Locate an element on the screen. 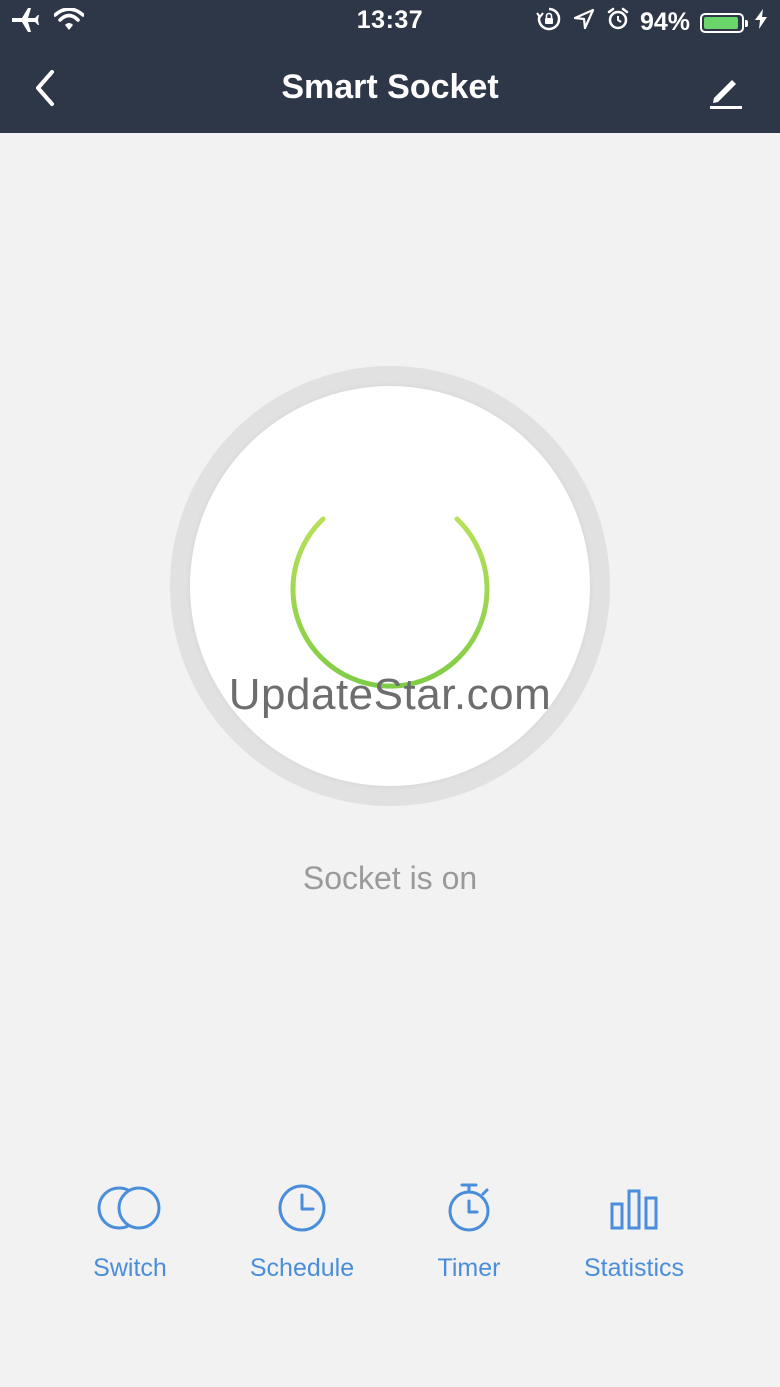  charging-bolt-icon is located at coordinates (761, 22).